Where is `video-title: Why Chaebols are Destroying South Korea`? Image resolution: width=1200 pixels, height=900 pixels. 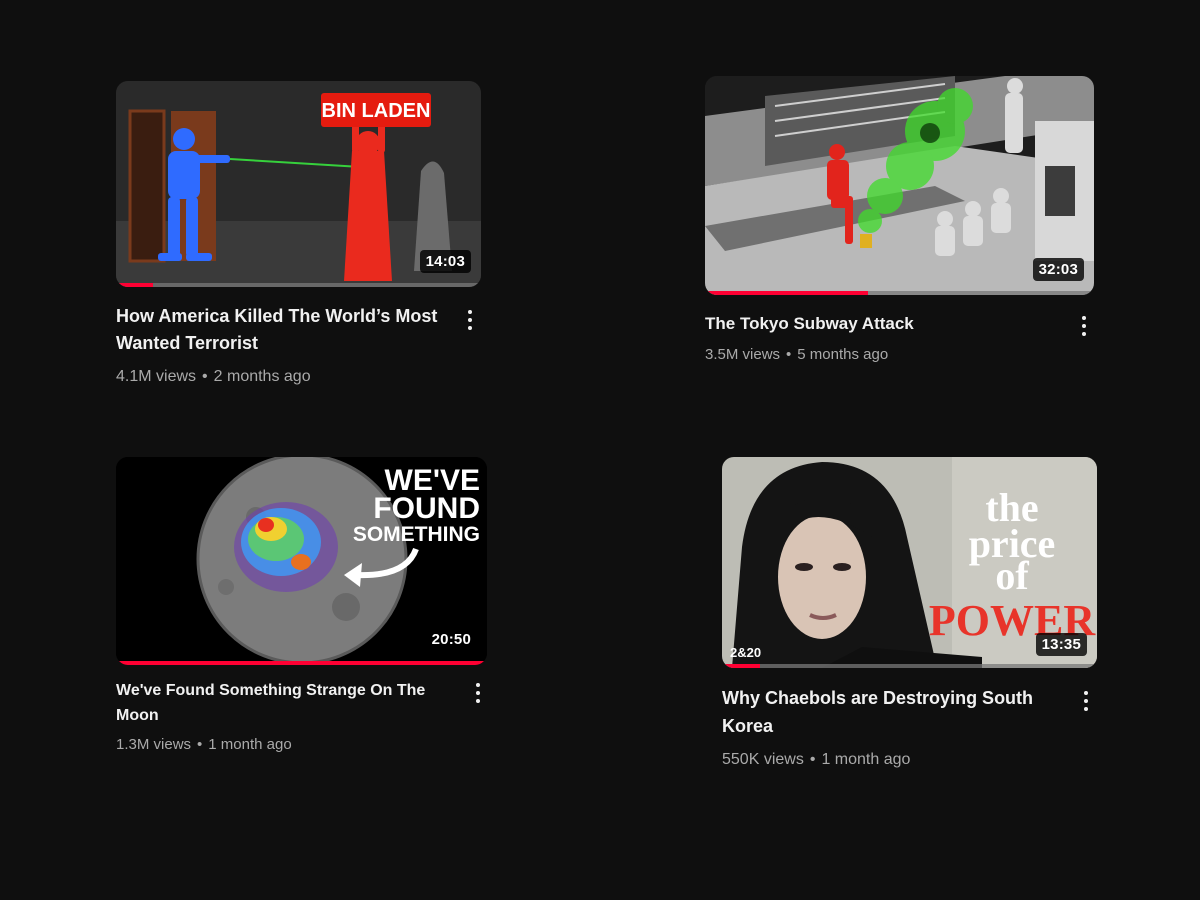 video-title: Why Chaebols are Destroying South Korea is located at coordinates (887, 712).